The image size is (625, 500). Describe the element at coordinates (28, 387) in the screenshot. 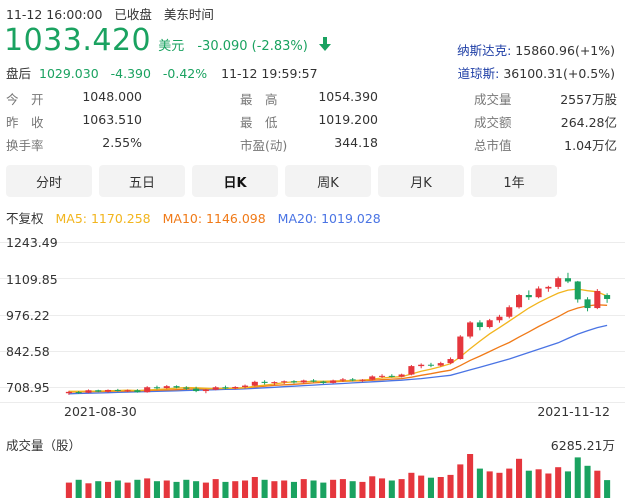

I see `y-tick-5: 708.95` at that location.